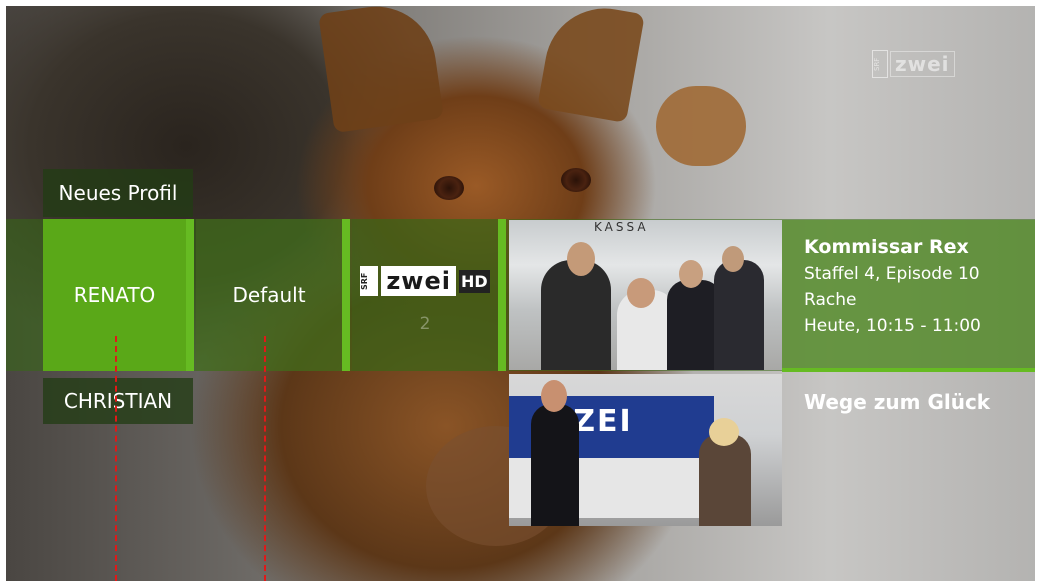 The height and width of the screenshot is (587, 1041). I want to click on profile-christian: CHRISTIAN, so click(118, 401).